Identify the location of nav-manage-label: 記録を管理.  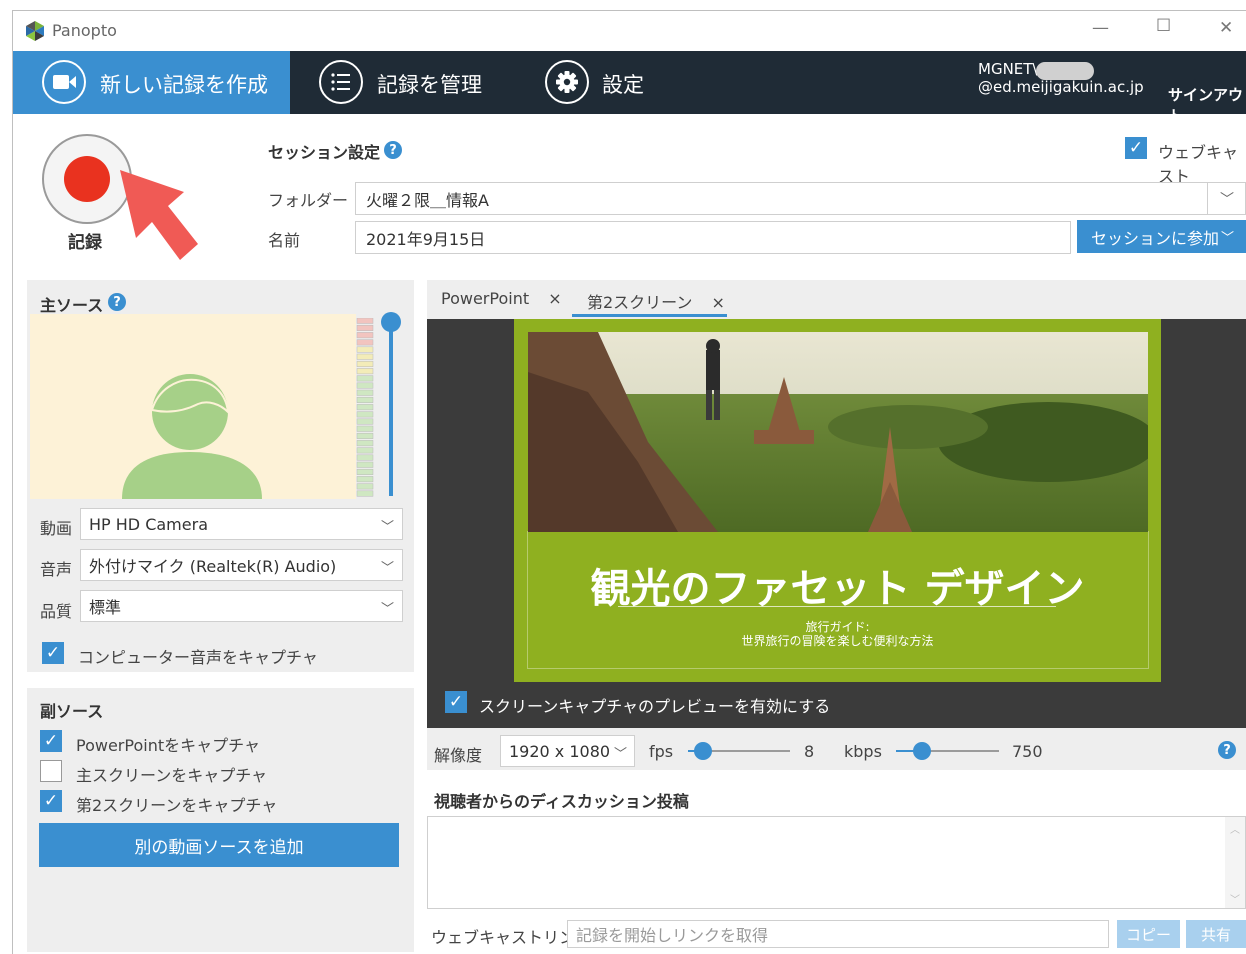
(429, 84).